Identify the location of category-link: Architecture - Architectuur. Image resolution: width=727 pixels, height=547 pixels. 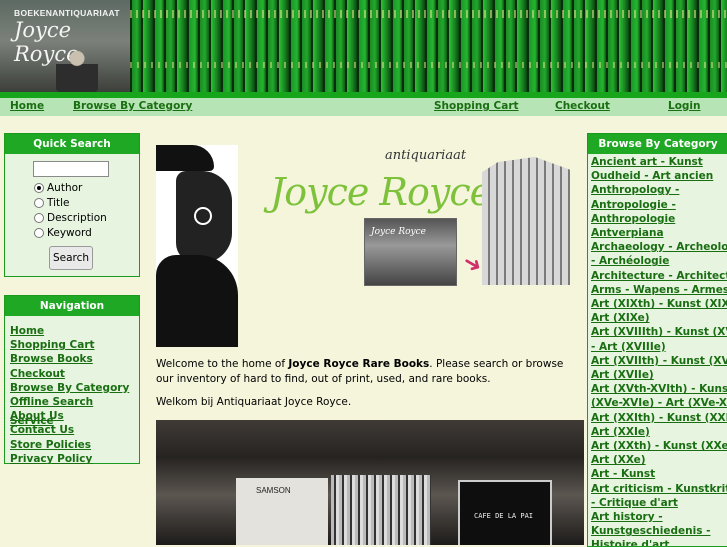
(659, 276).